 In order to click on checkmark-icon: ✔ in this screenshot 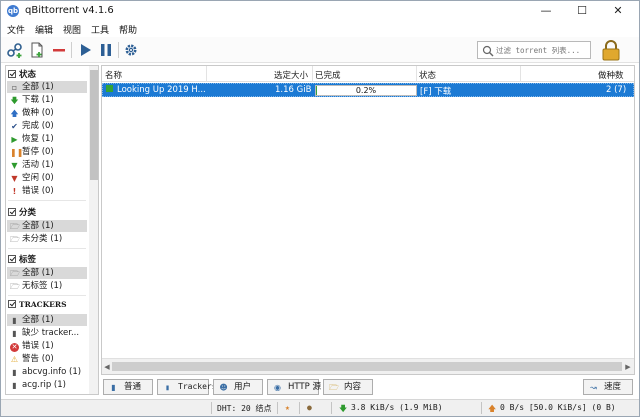, I will do `click(14, 126)`.